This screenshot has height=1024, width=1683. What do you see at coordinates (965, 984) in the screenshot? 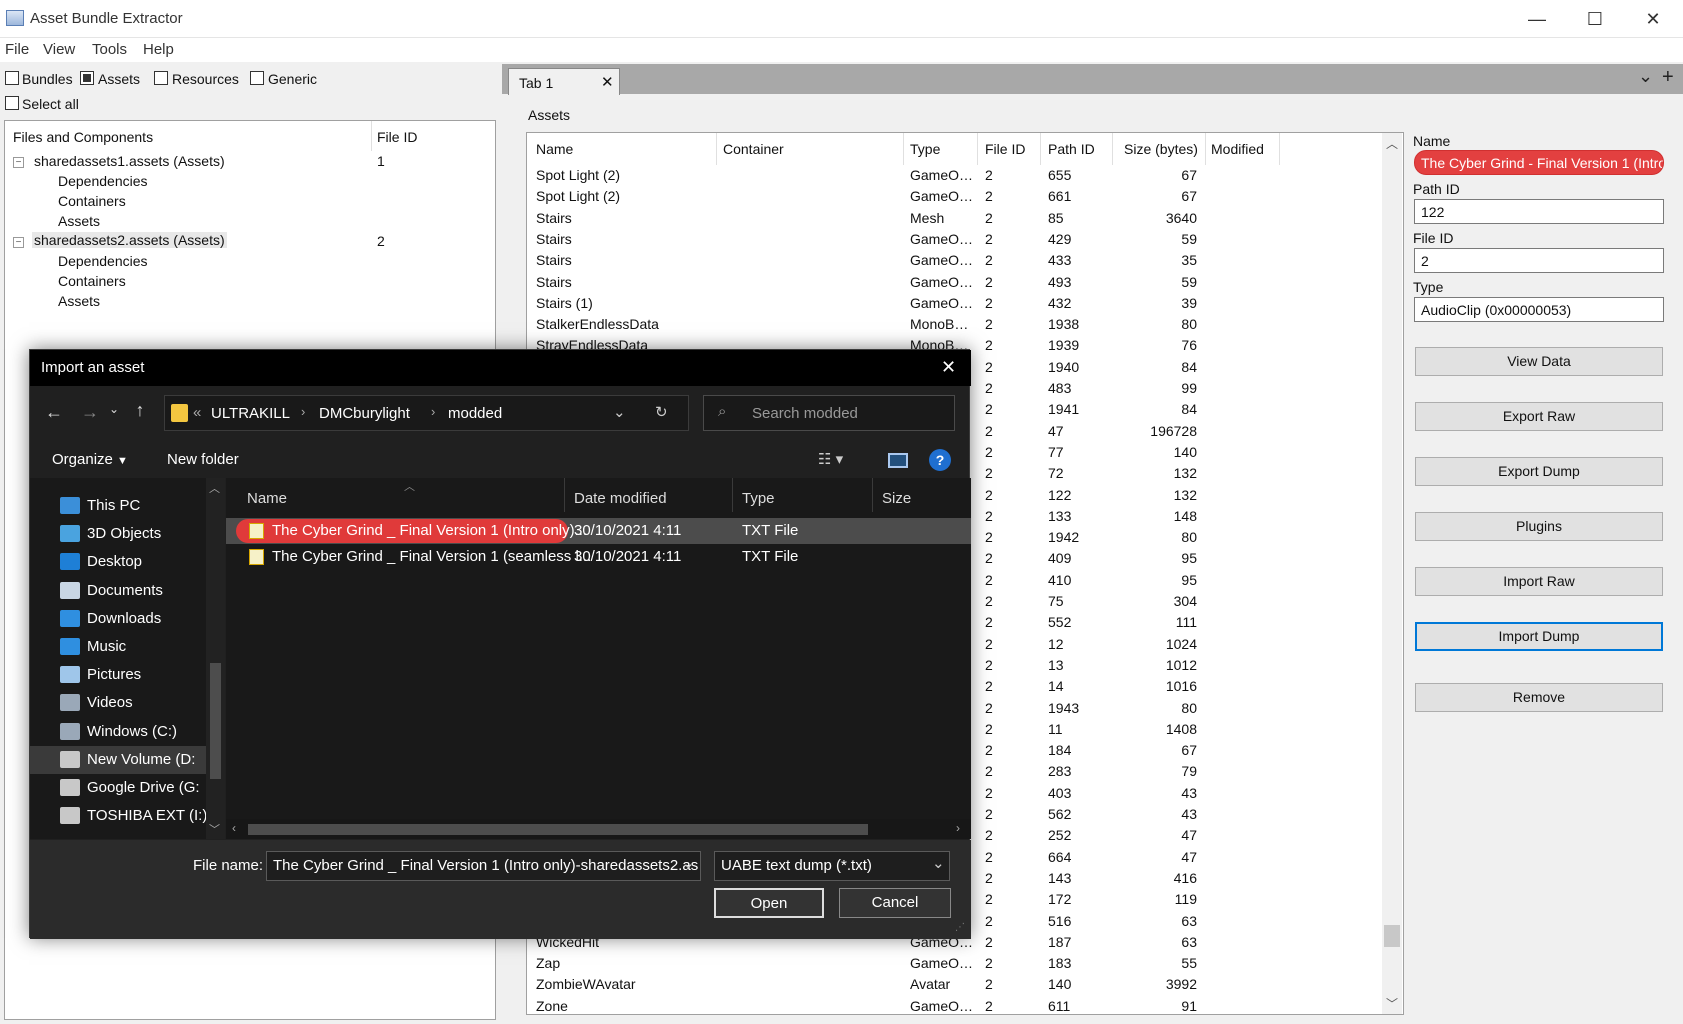
I see `asset-row: ZombieWAvatar Avatar 2 140 3992` at bounding box center [965, 984].